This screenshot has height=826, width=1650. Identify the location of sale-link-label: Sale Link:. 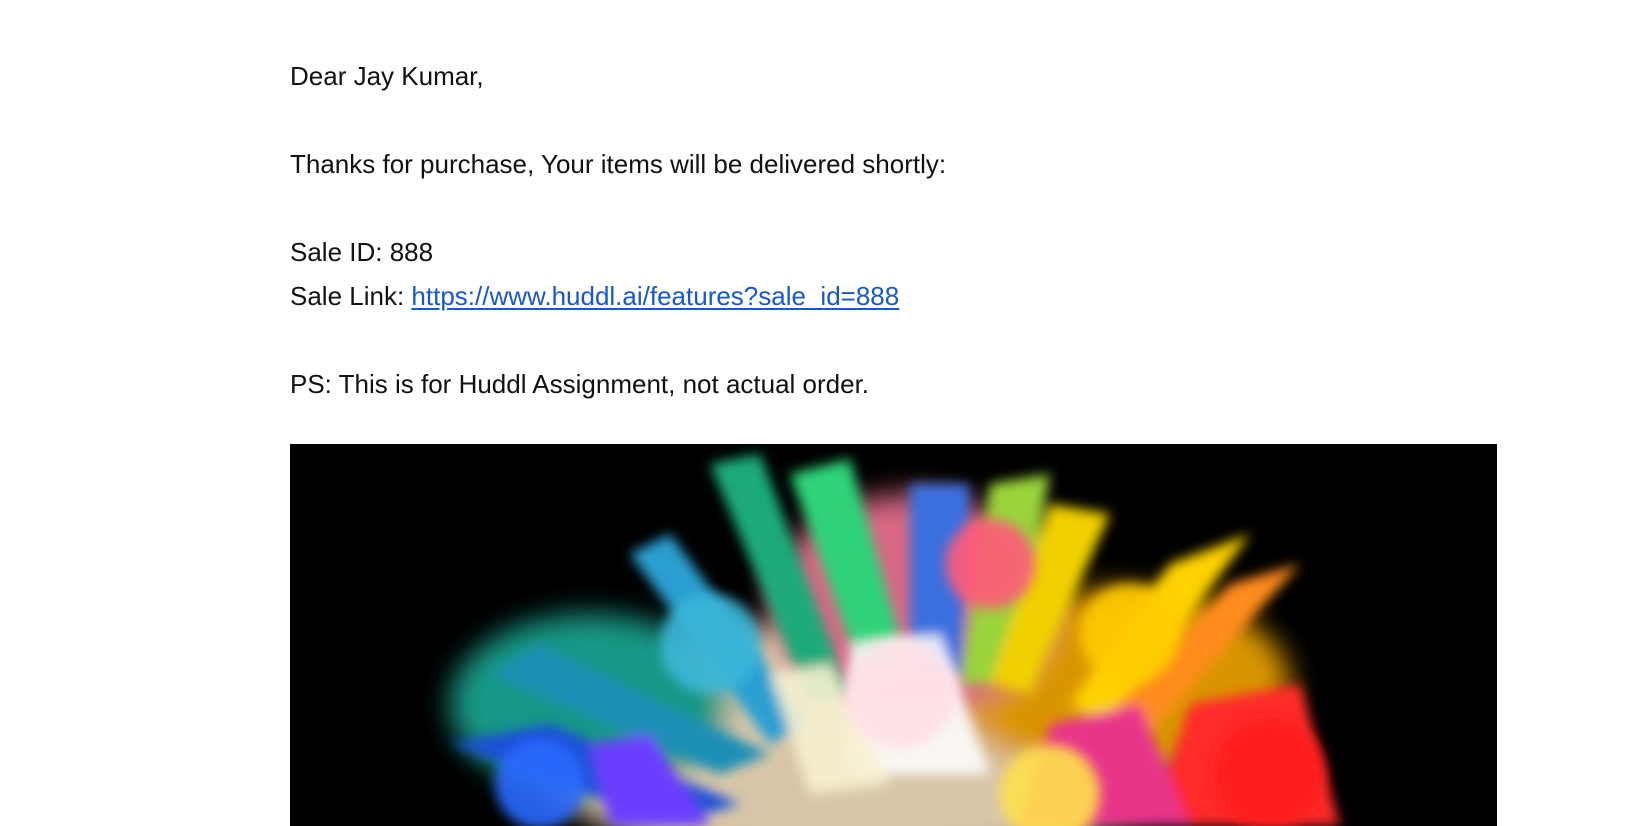
(351, 296).